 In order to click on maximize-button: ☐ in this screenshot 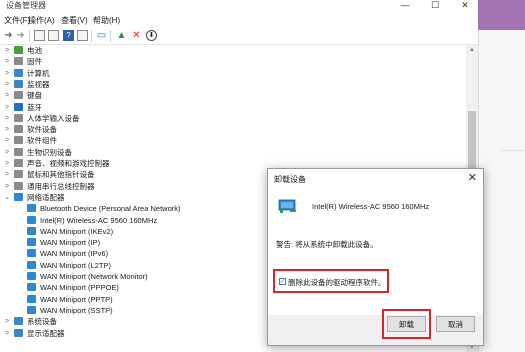, I will do `click(435, 6)`.